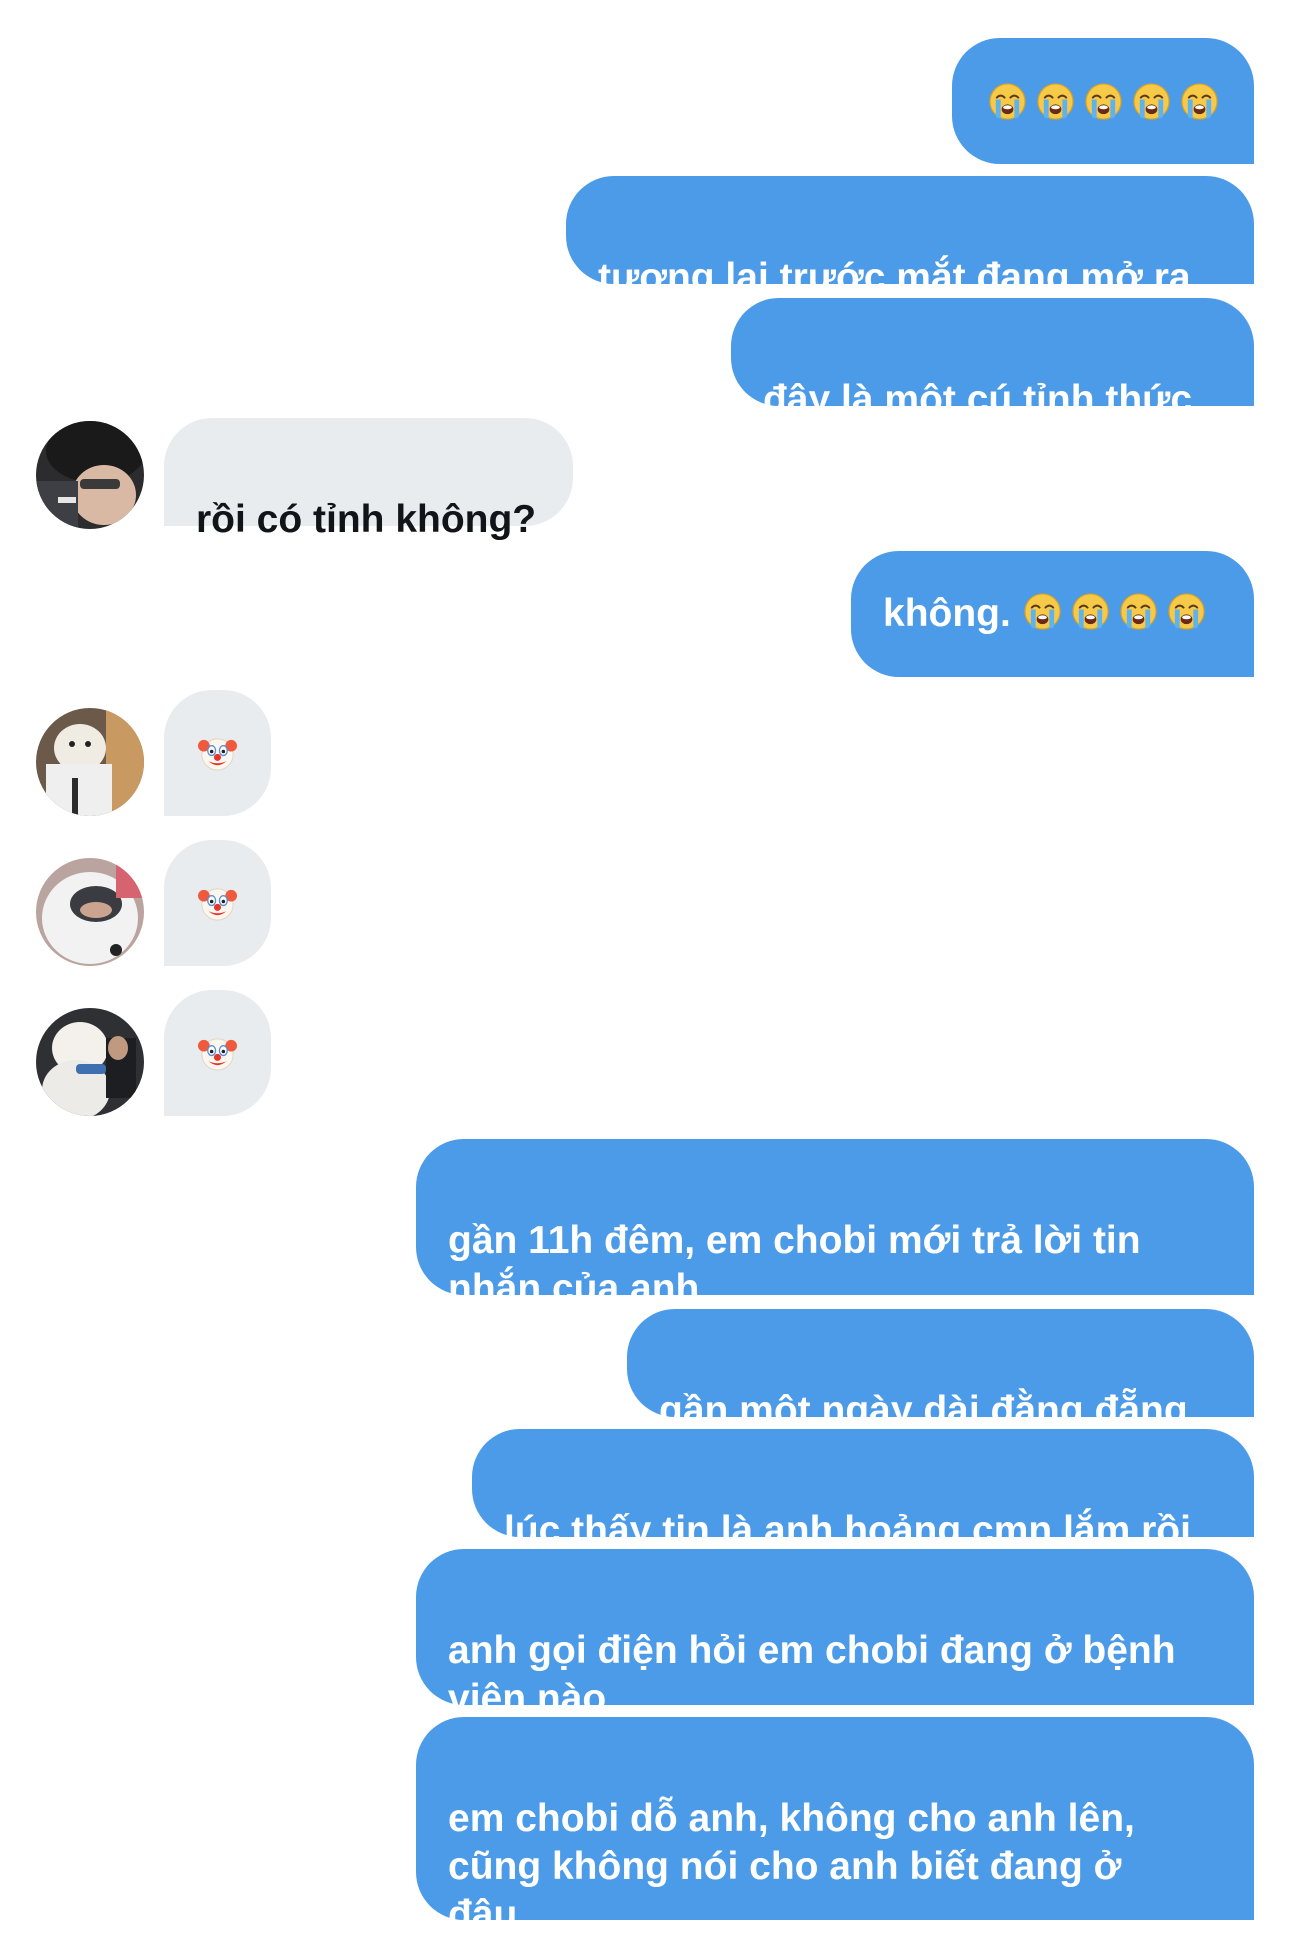 The width and height of the screenshot is (1289, 1939). I want to click on outgoing-message: lúc thấy tin là anh hoảng cmn lắm rồi., so click(863, 1490).